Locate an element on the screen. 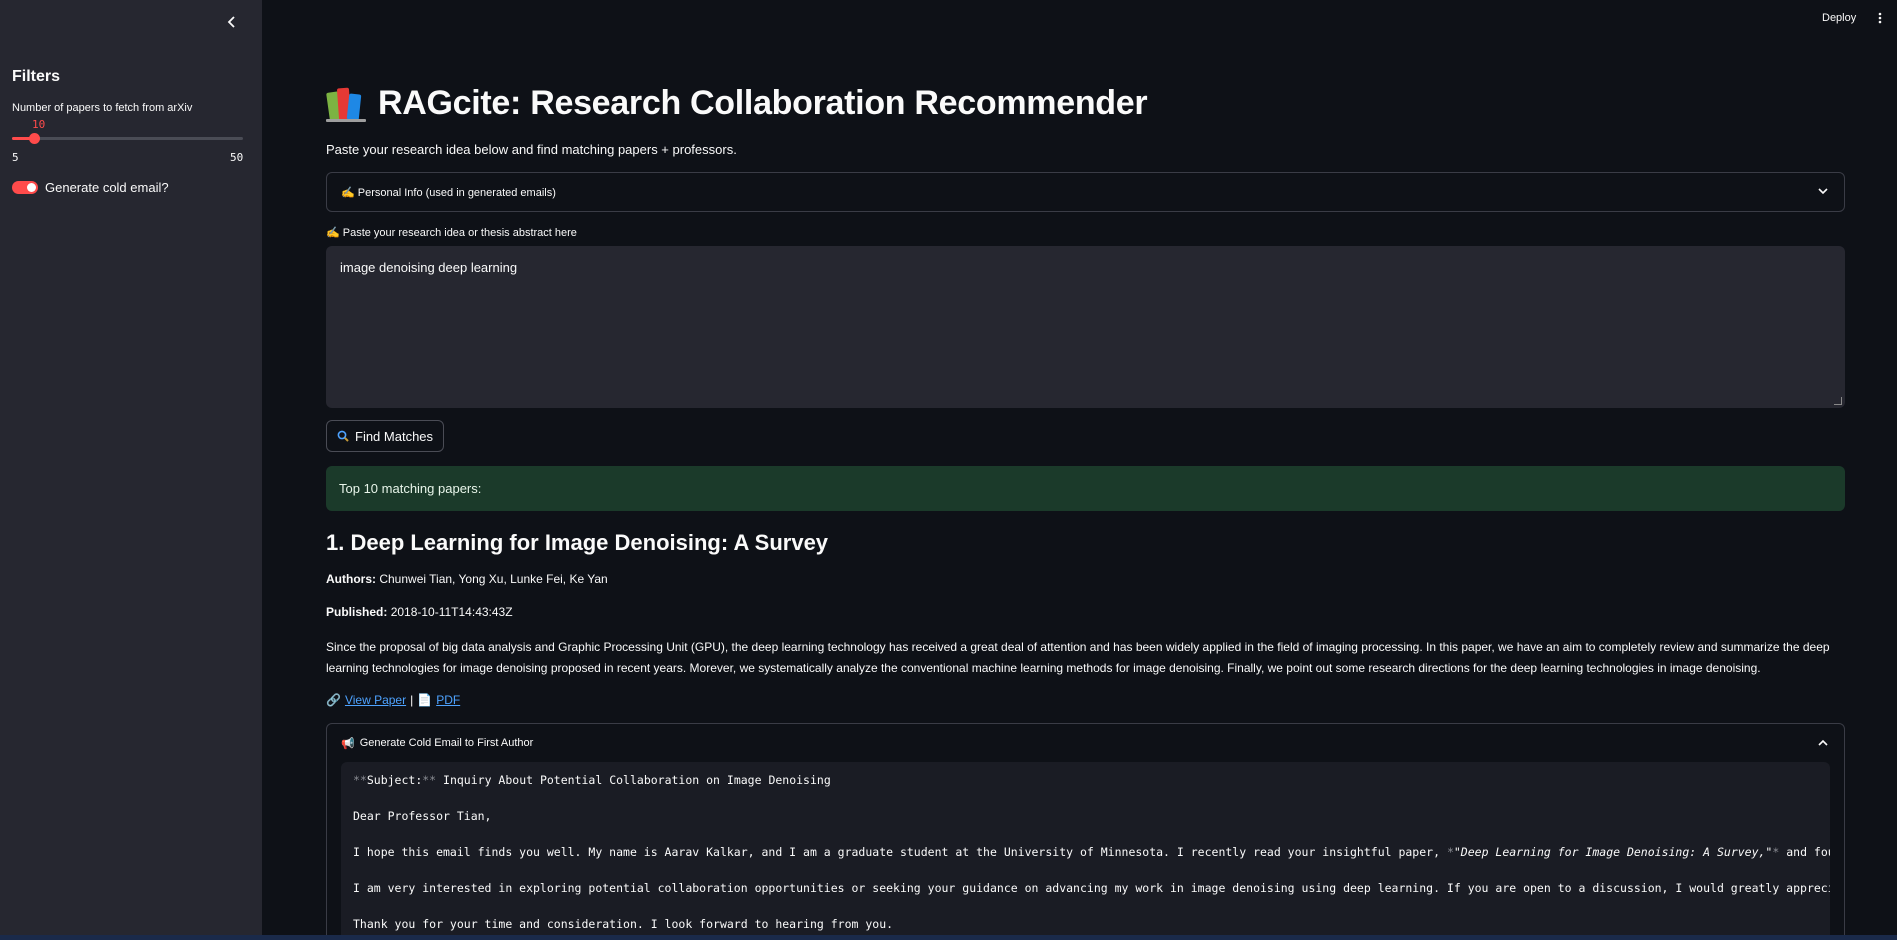 The image size is (1897, 940). slider-min: 5 is located at coordinates (15, 157).